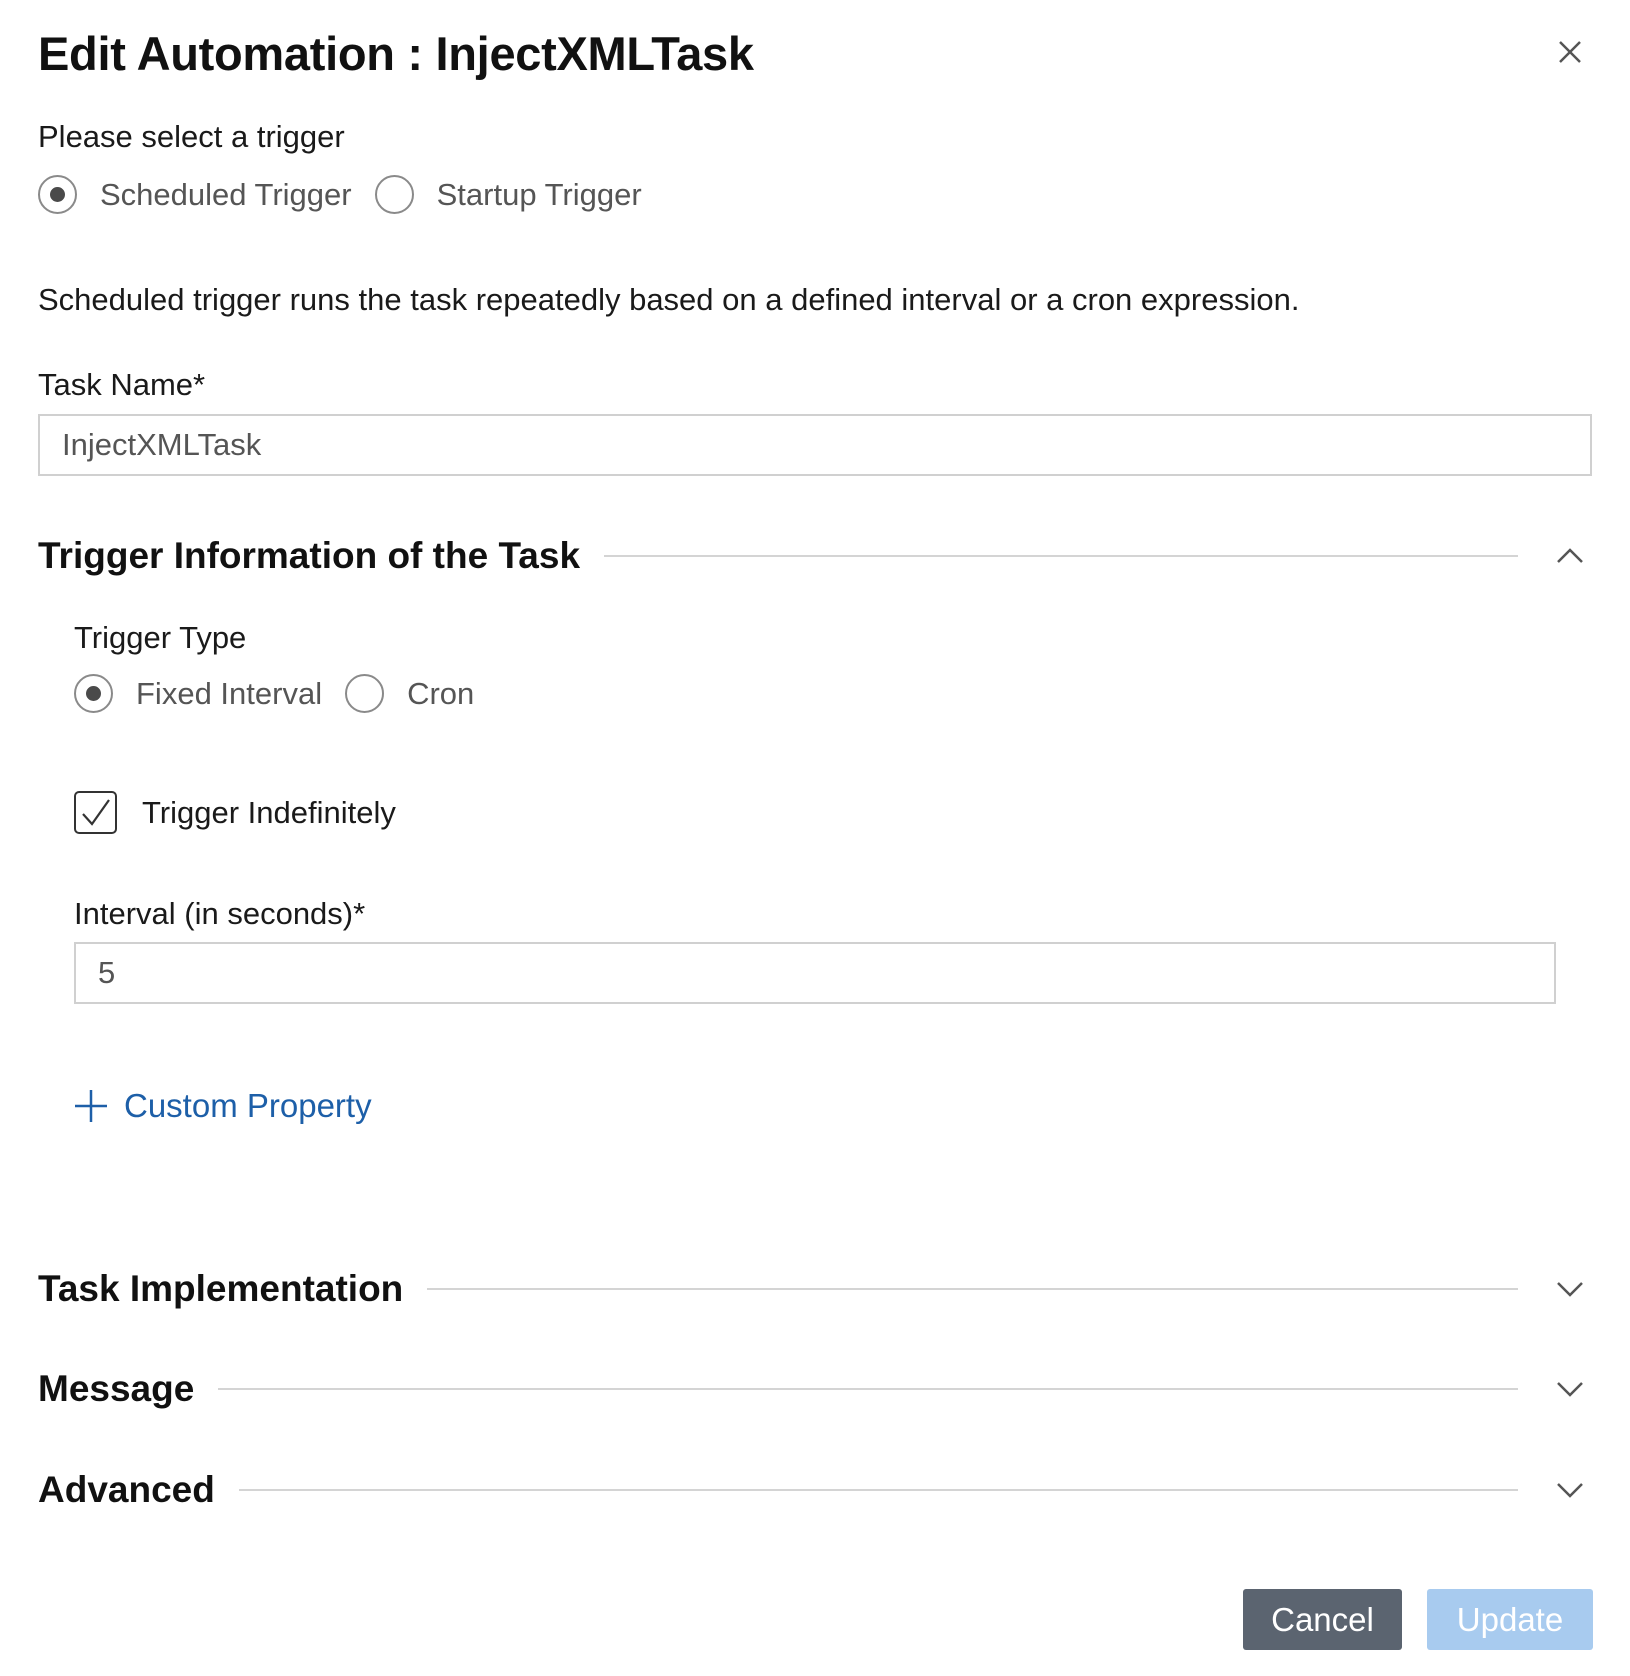 This screenshot has height=1676, width=1630. I want to click on checkmark-icon, so click(95, 812).